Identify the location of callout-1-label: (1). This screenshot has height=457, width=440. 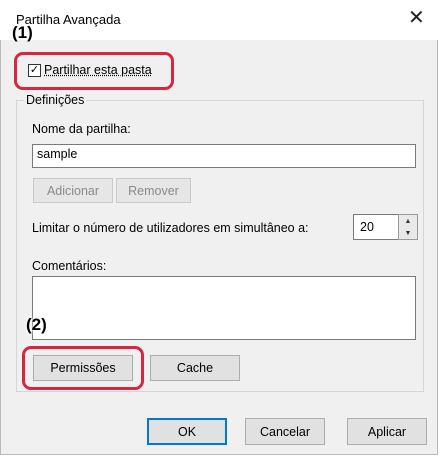
(22, 32).